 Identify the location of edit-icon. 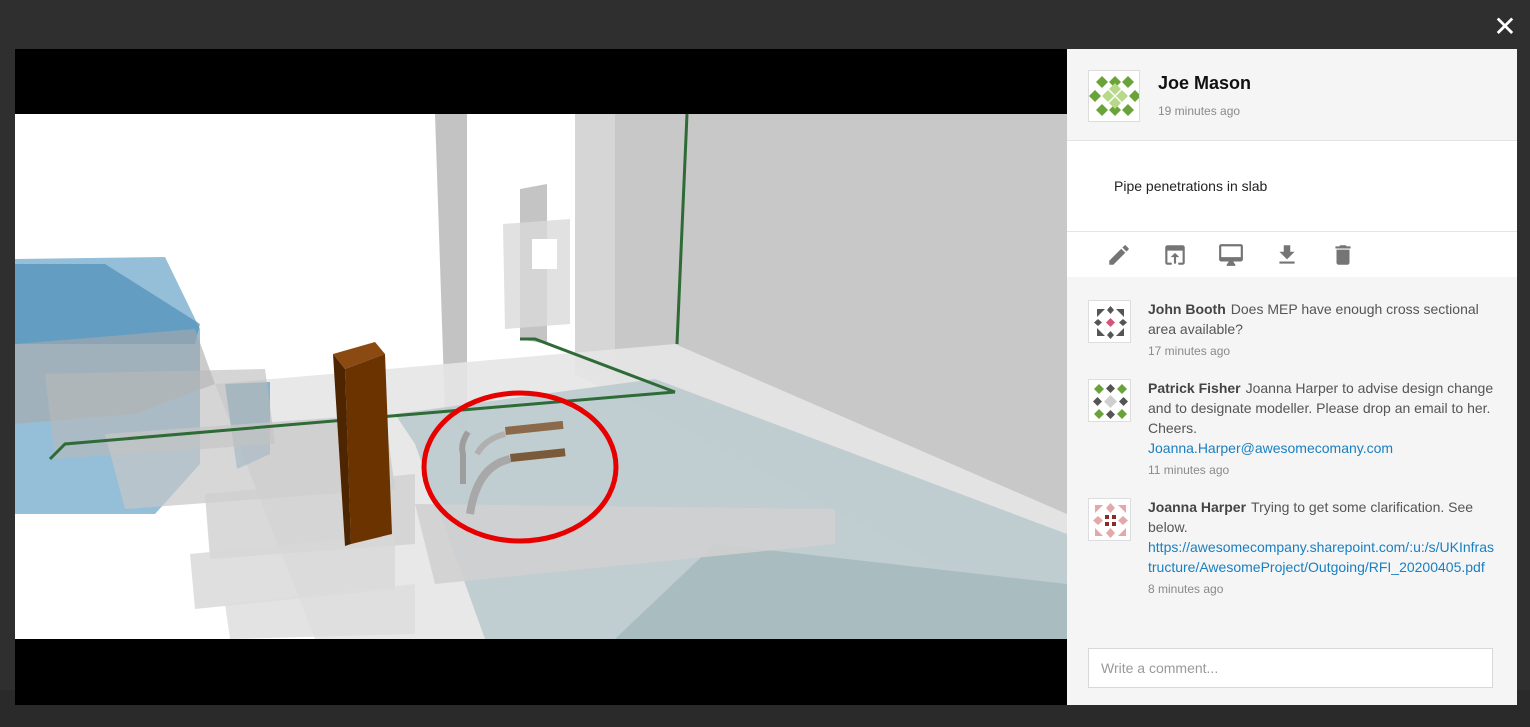
(1119, 255).